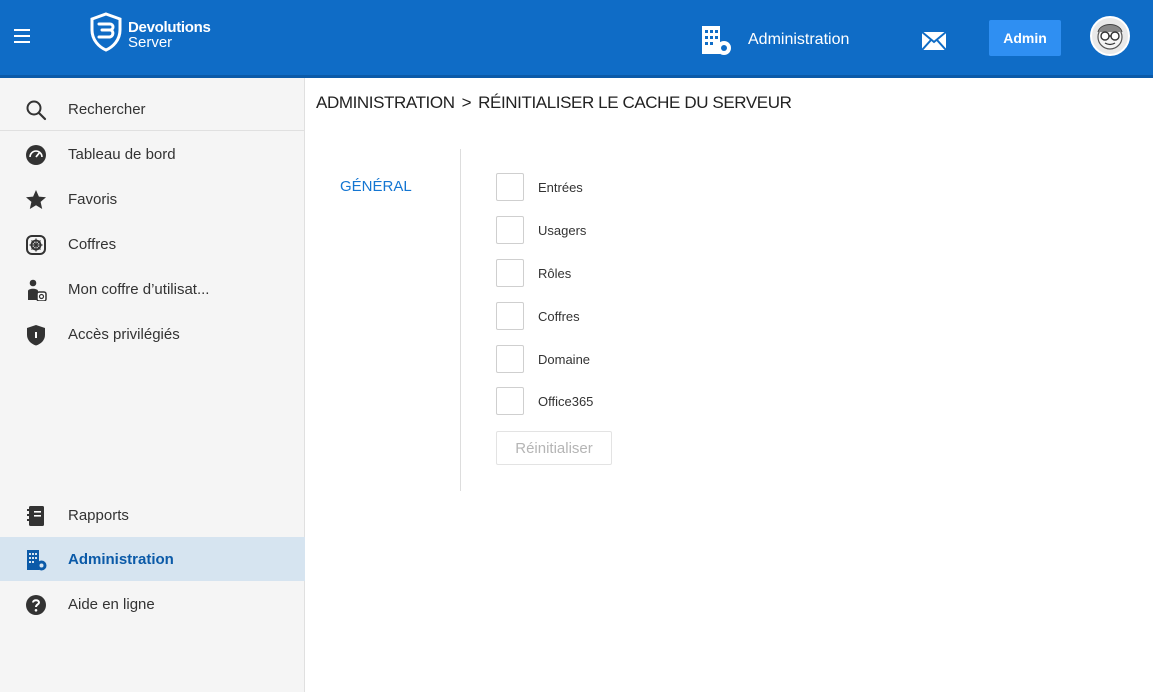 The width and height of the screenshot is (1153, 692). Describe the element at coordinates (385, 102) in the screenshot. I see `breadcrumb-root: ADMINISTRATION` at that location.